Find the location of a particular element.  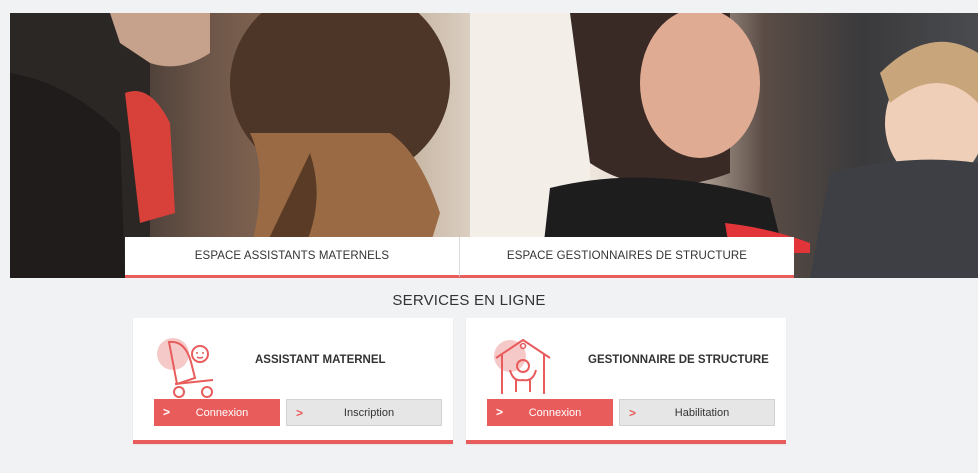

habilitation-button: > Habilitation is located at coordinates (697, 412).